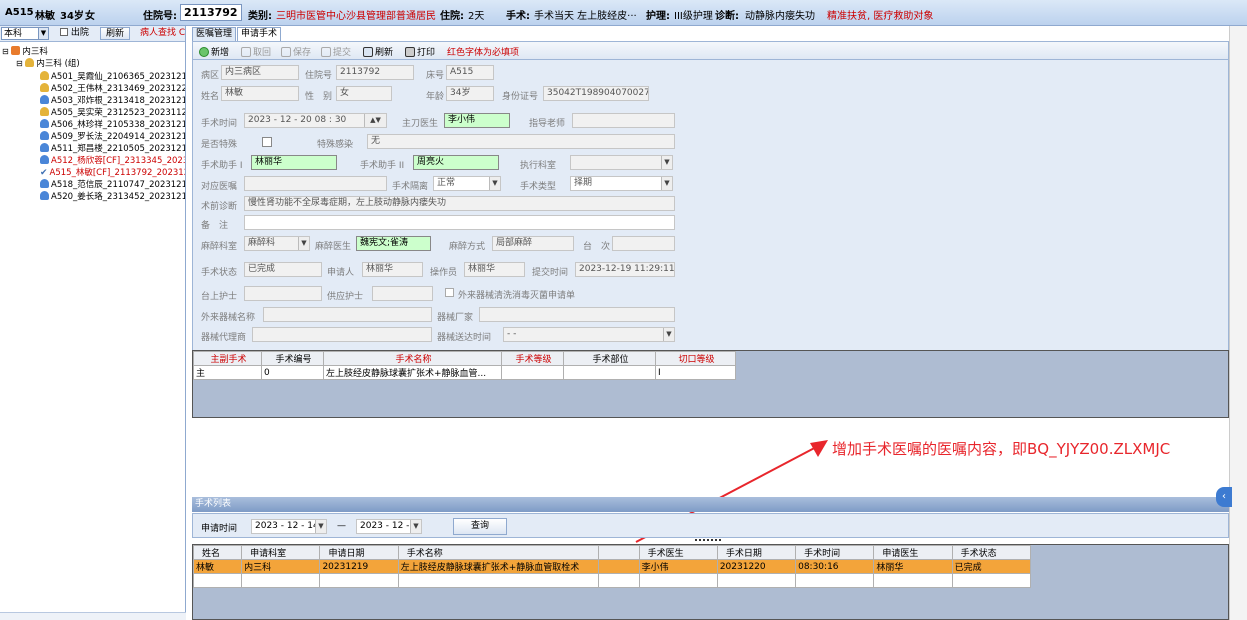 The width and height of the screenshot is (1247, 620). Describe the element at coordinates (227, 358) in the screenshot. I see `grid1-column-header: 主副手术` at that location.